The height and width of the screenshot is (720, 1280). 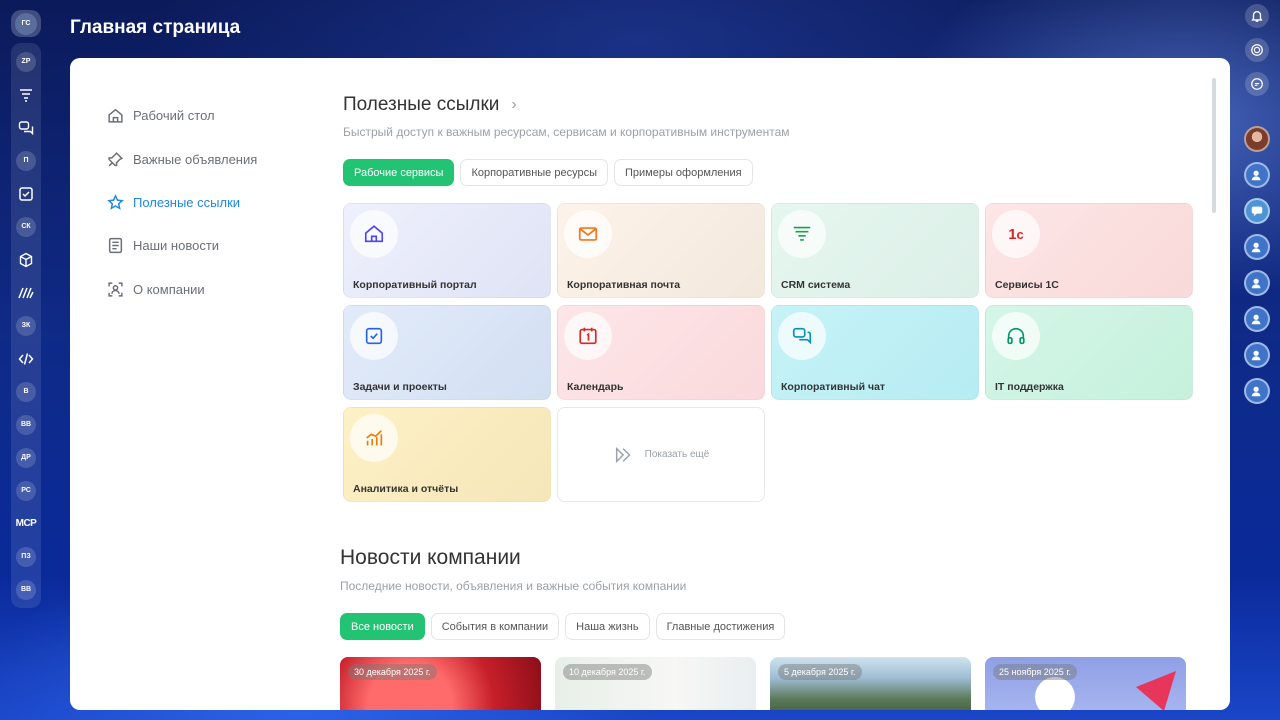 I want to click on user-avatar-photo, so click(x=1257, y=139).